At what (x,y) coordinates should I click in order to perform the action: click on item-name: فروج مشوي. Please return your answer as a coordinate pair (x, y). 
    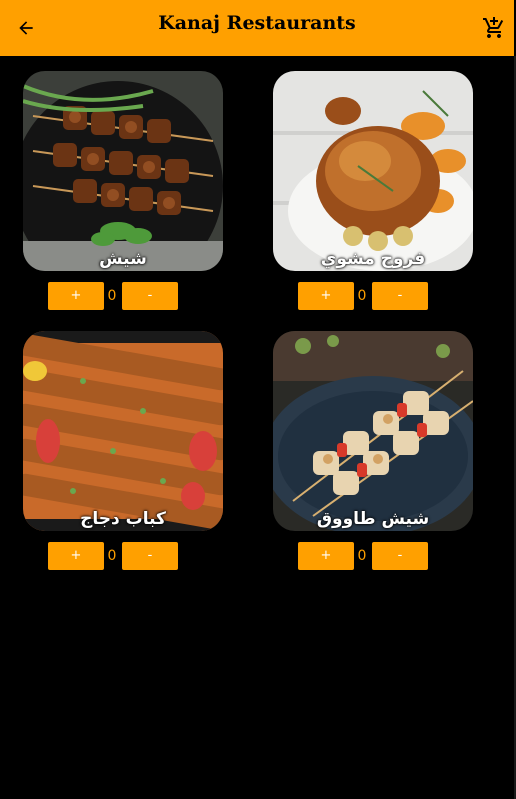
    Looking at the image, I should click on (373, 259).